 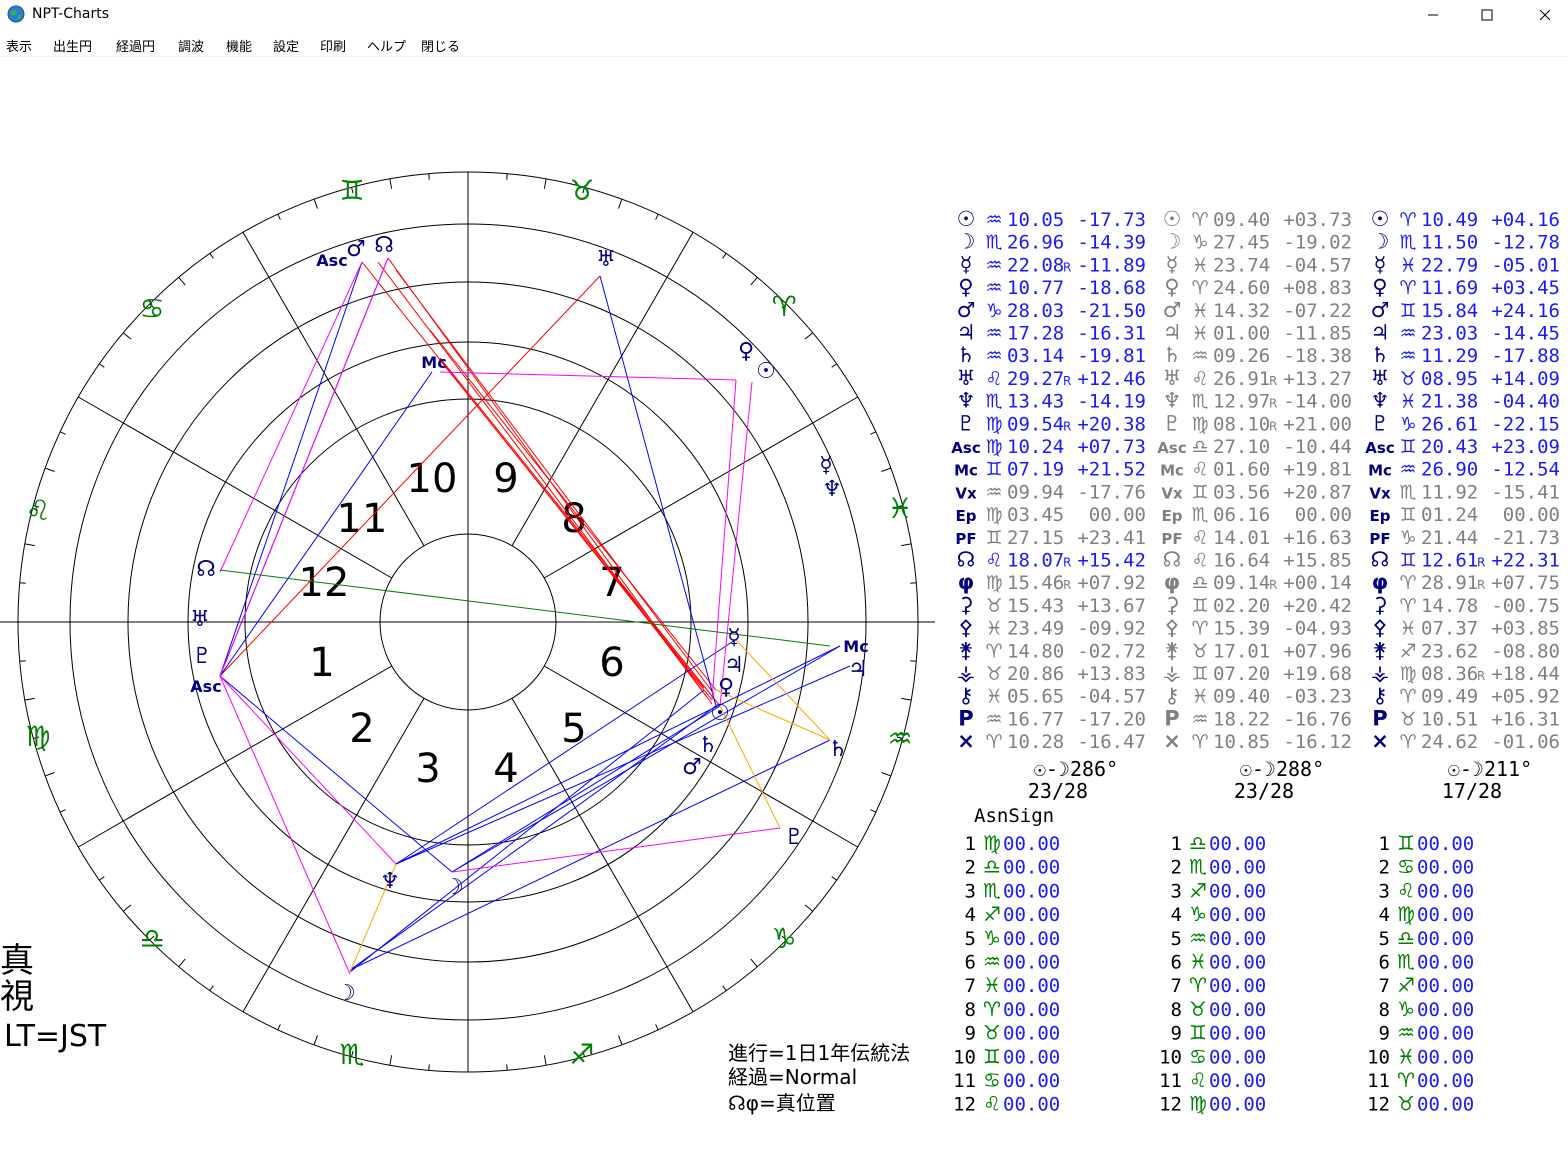 What do you see at coordinates (1379, 605) in the screenshot?
I see `planet-symbol: ⚳` at bounding box center [1379, 605].